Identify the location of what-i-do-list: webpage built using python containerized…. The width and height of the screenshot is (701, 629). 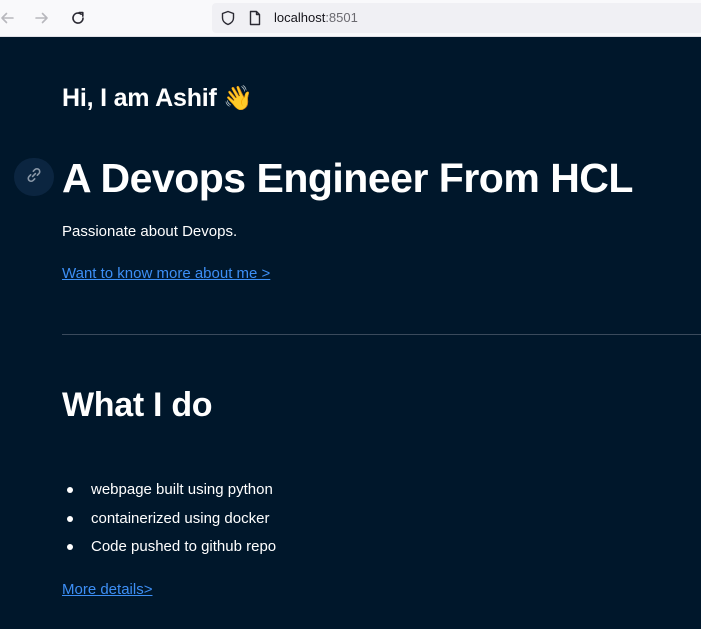
(169, 523).